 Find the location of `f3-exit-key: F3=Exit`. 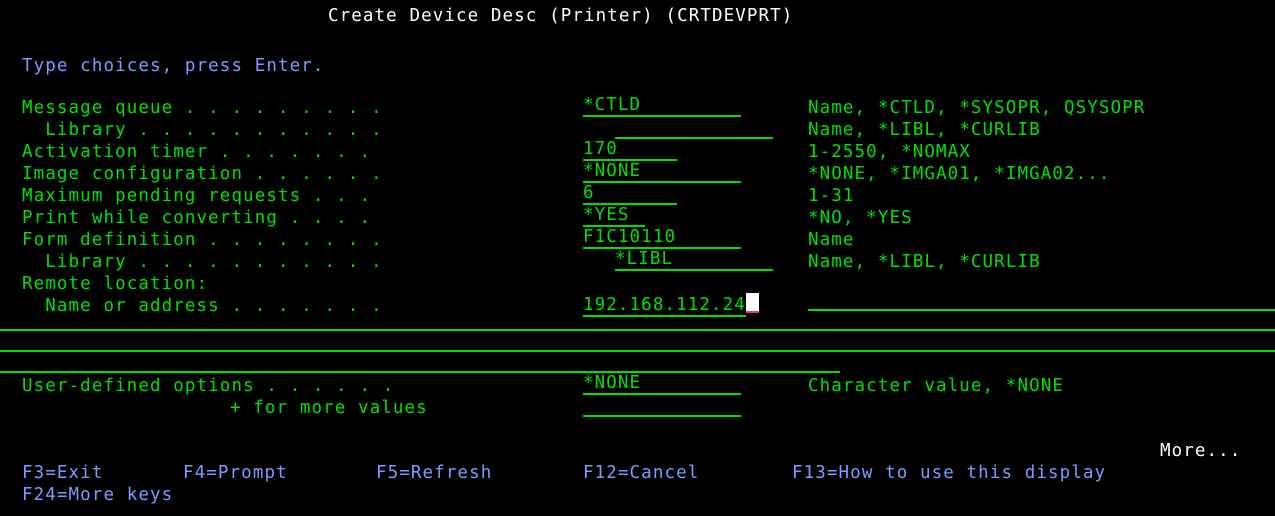

f3-exit-key: F3=Exit is located at coordinates (62, 473).